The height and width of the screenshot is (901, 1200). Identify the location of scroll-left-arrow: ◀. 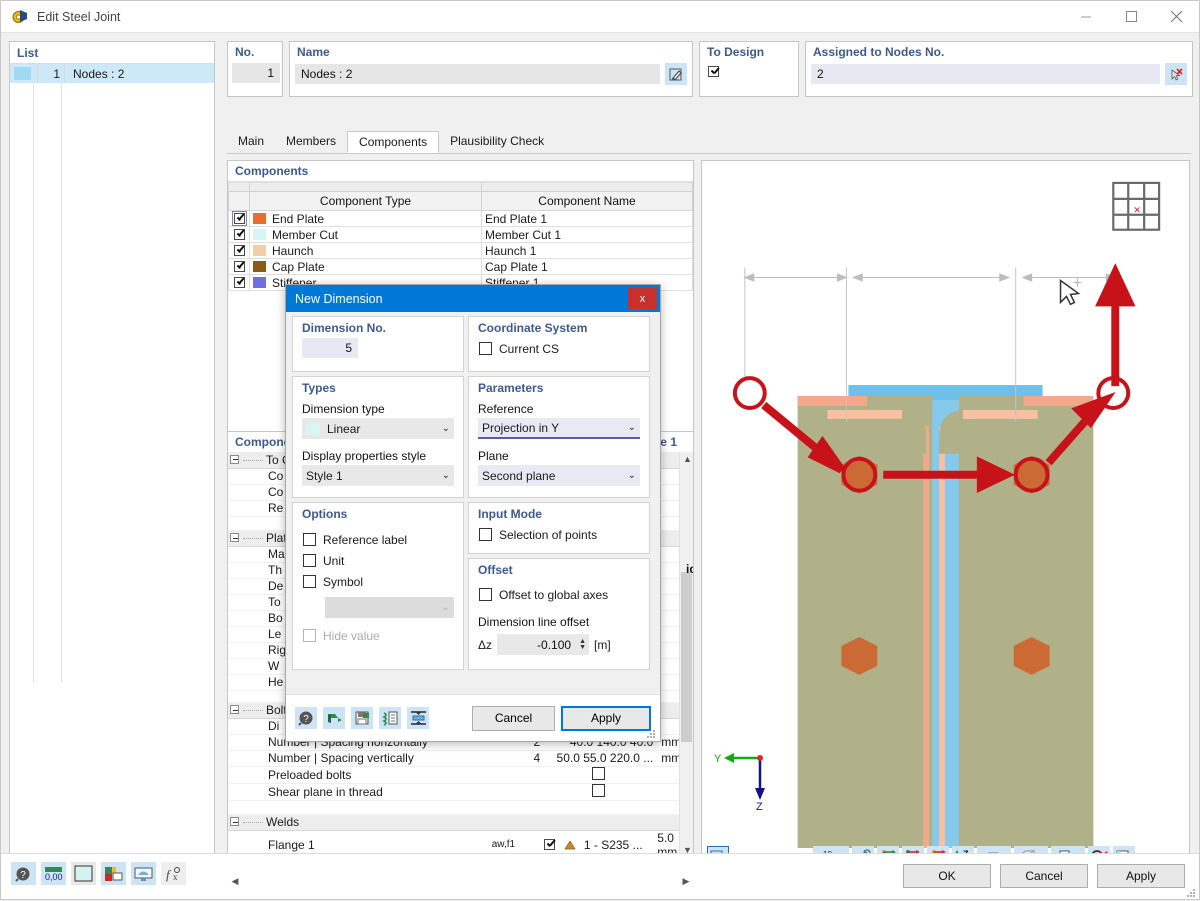
(235, 881).